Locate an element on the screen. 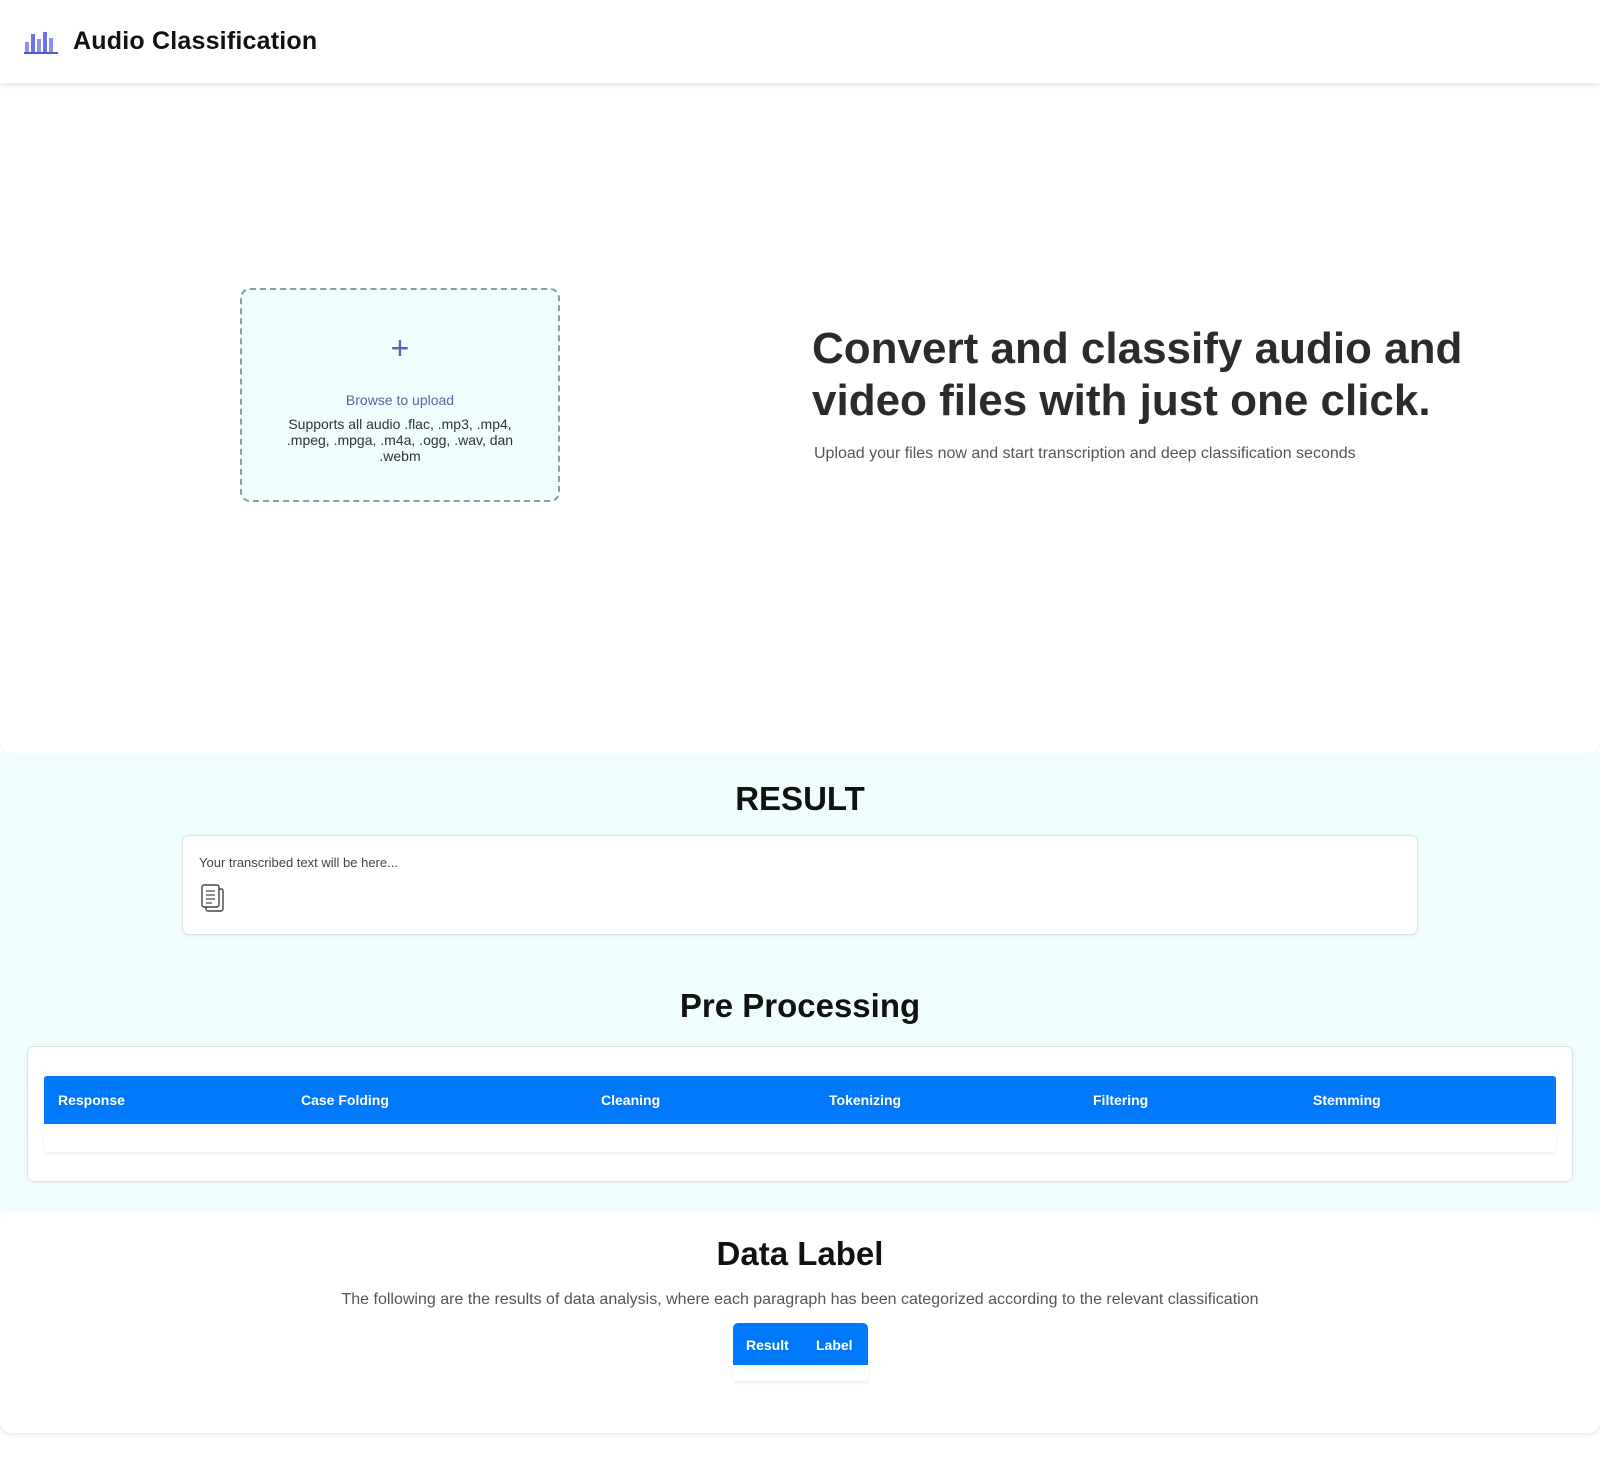 The image size is (1600, 1458). column-header-filtering: Filtering is located at coordinates (1121, 1100).